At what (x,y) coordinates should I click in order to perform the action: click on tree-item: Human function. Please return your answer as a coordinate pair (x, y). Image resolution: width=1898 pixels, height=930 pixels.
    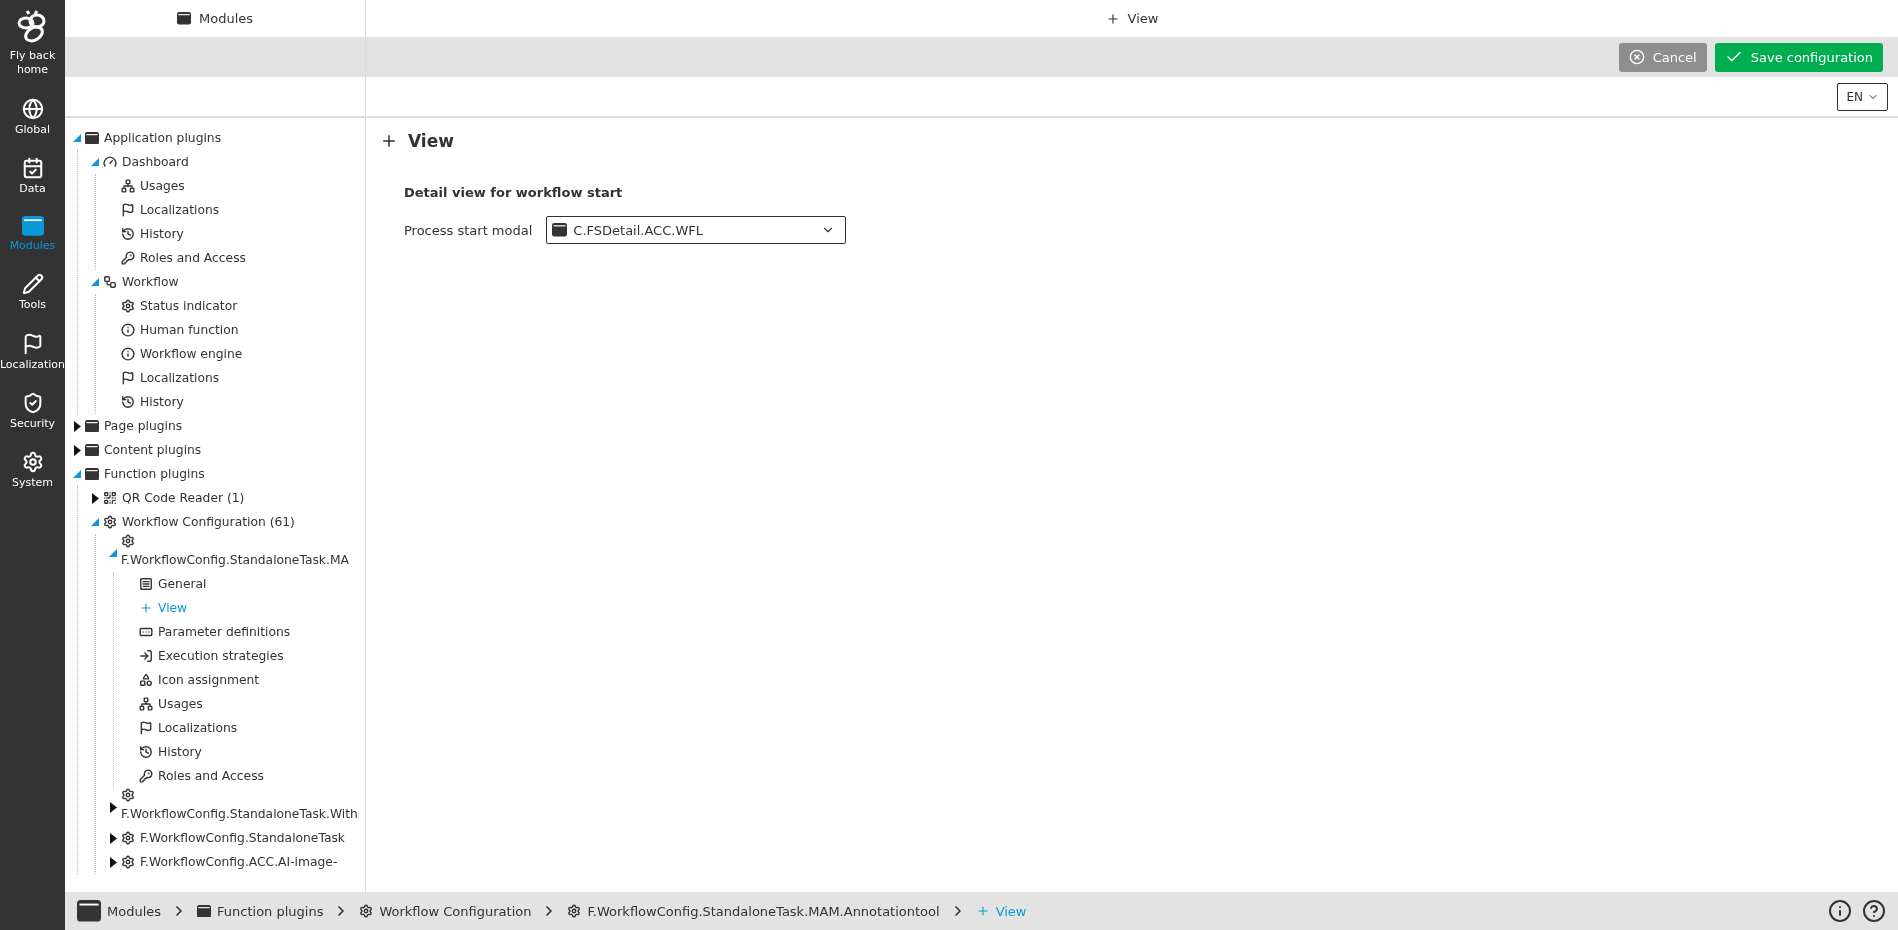
    Looking at the image, I should click on (180, 330).